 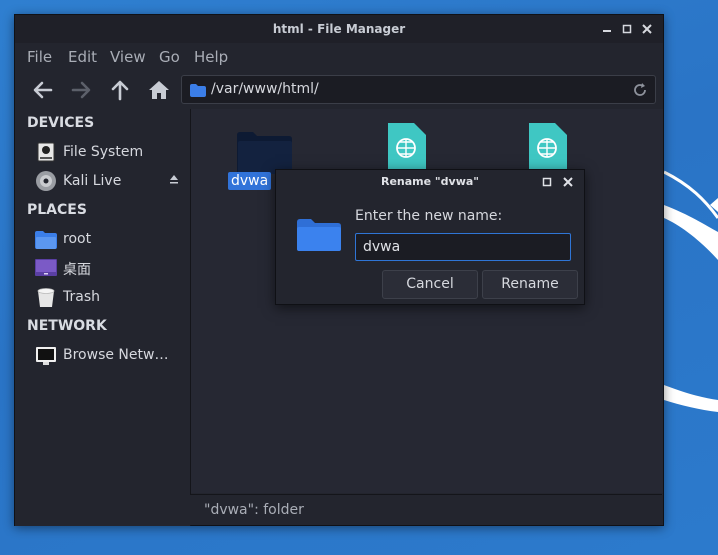 I want to click on arrow-left-icon, so click(x=43, y=90).